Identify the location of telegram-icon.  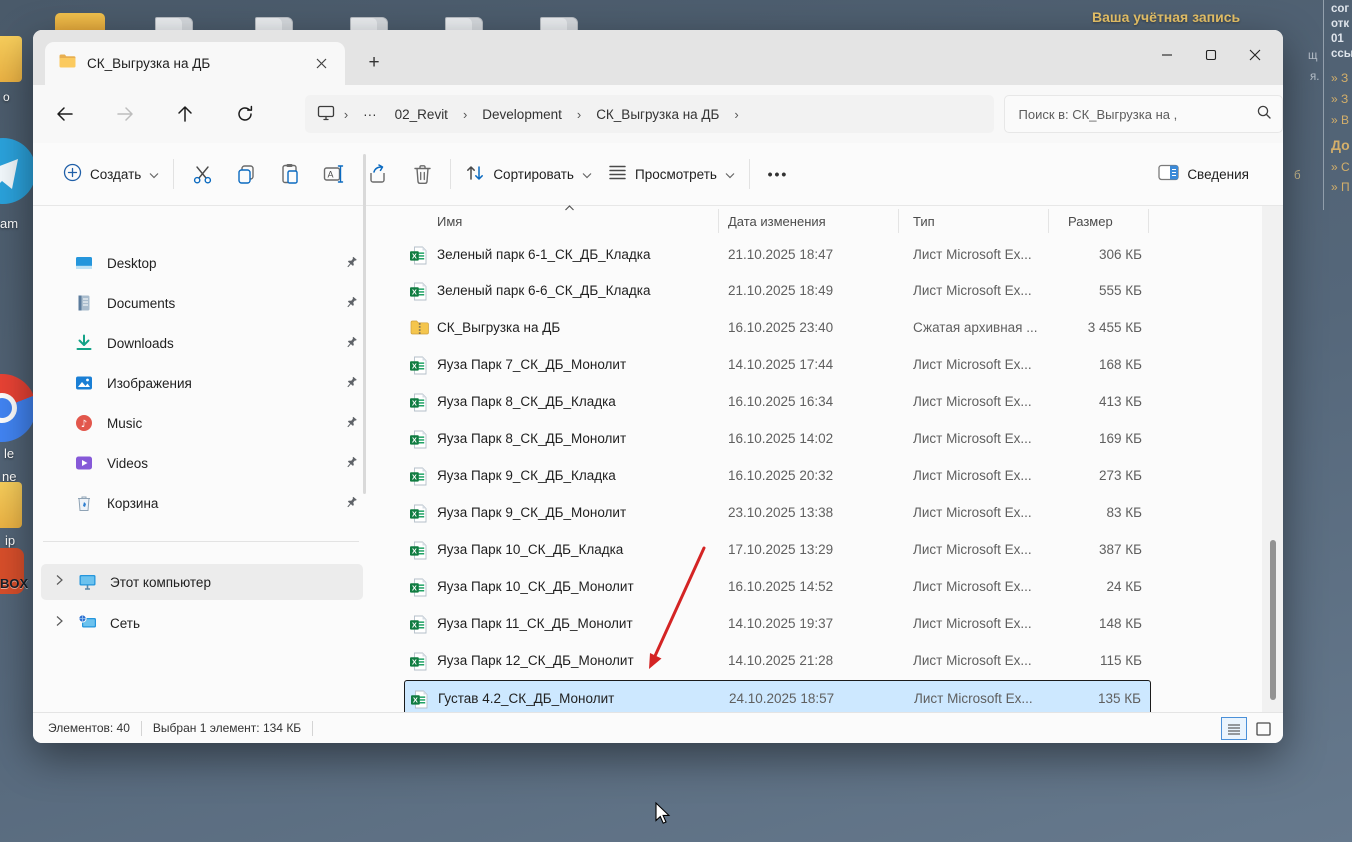
(18, 171).